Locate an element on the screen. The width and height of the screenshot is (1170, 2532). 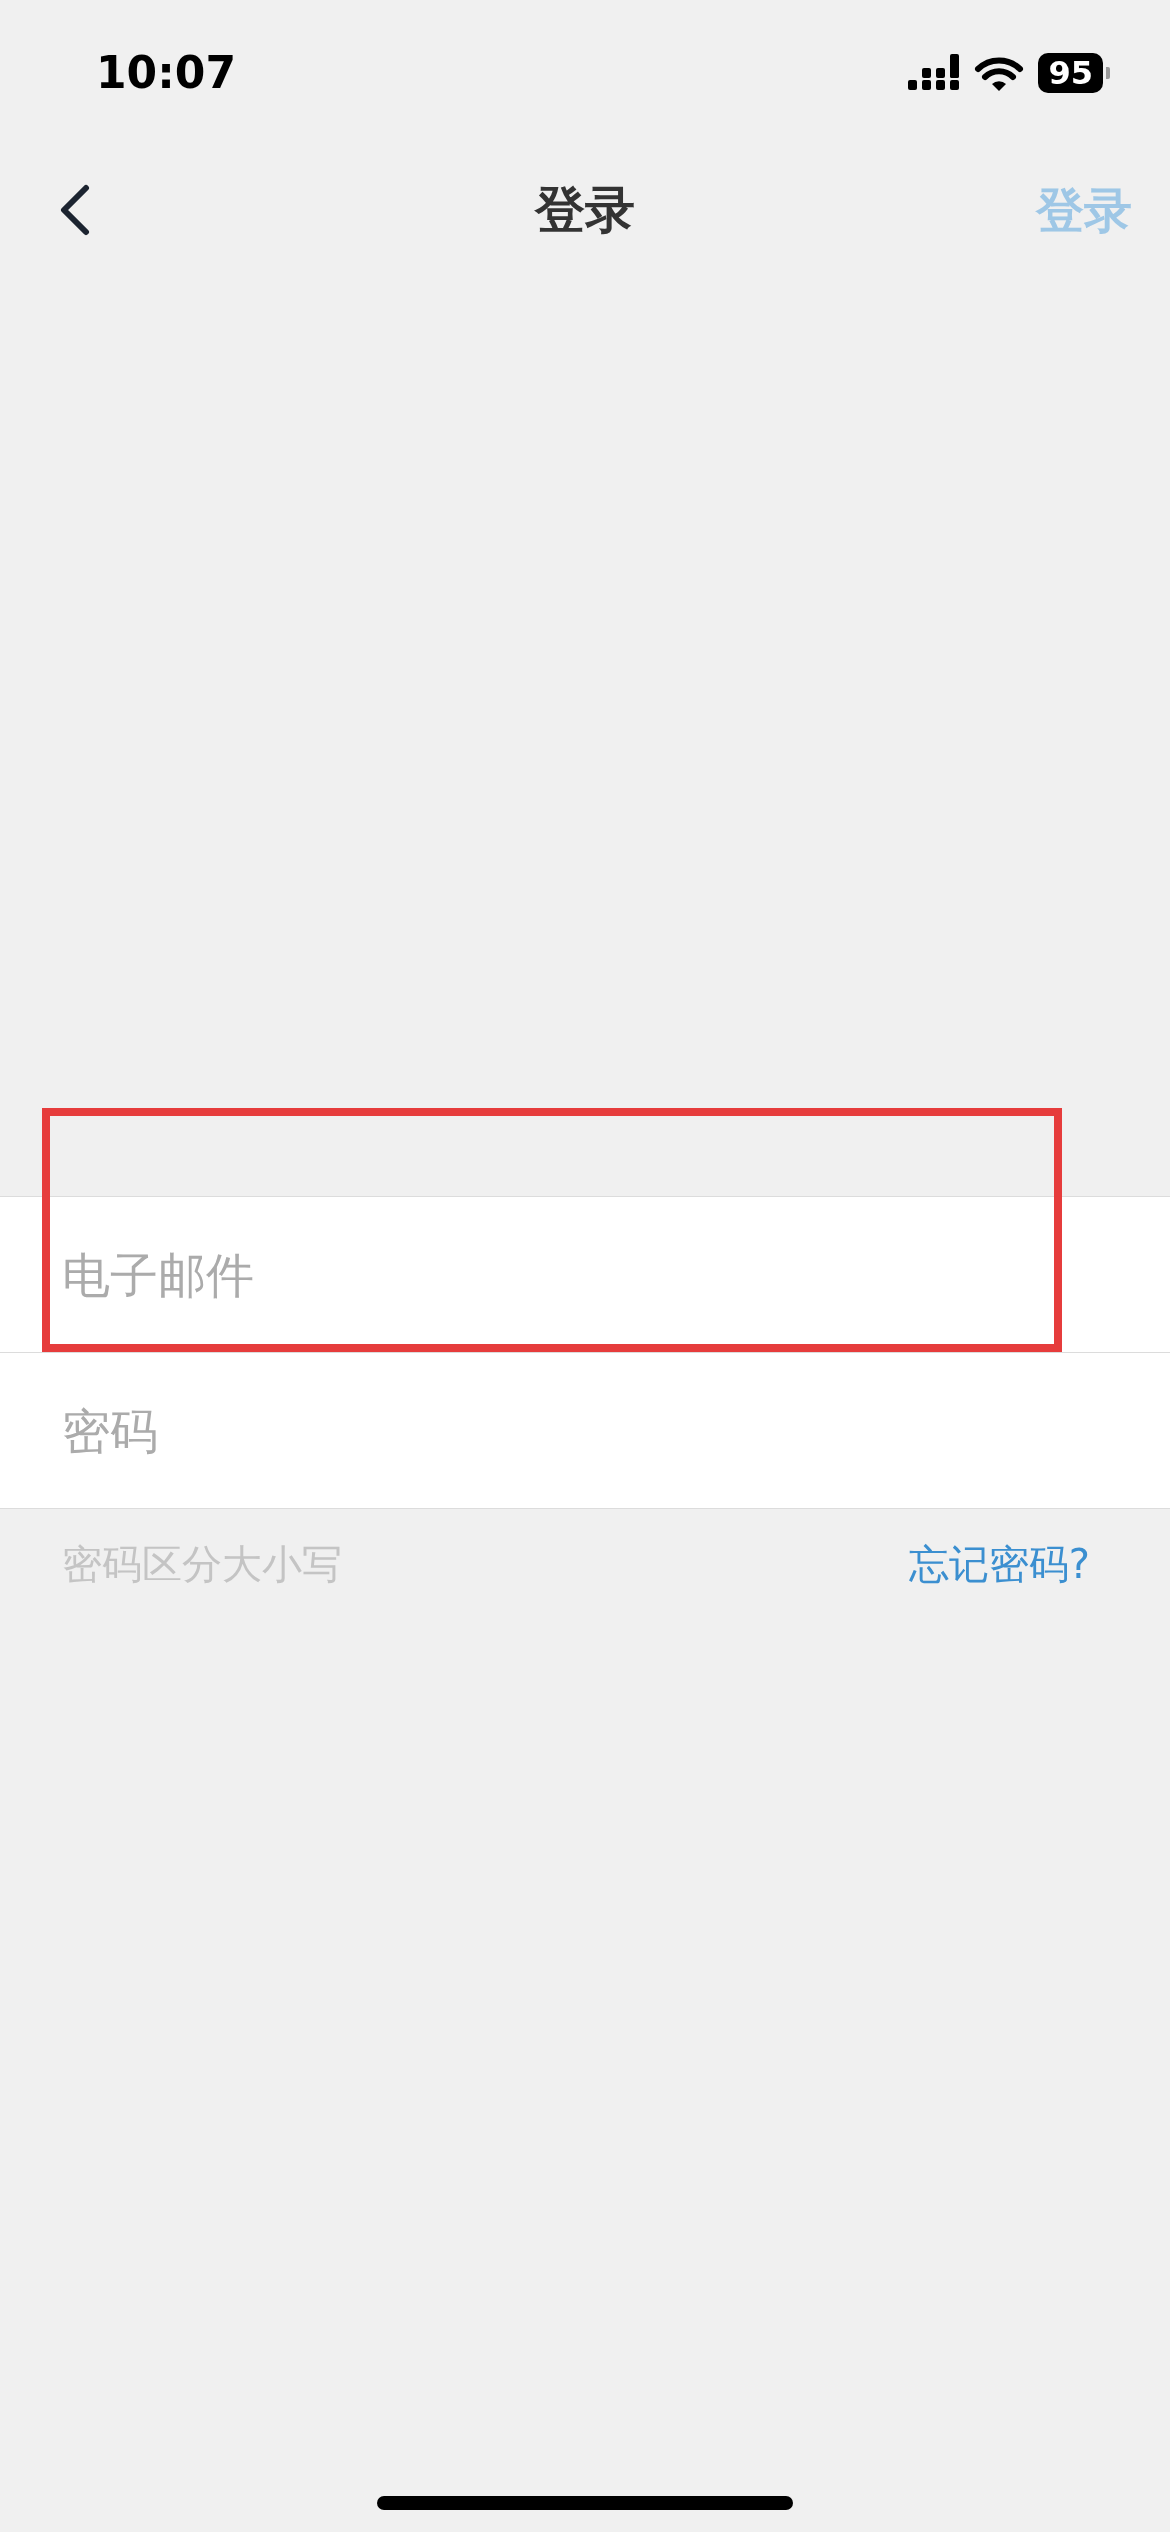
text-field: 密码 is located at coordinates (585, 1430).